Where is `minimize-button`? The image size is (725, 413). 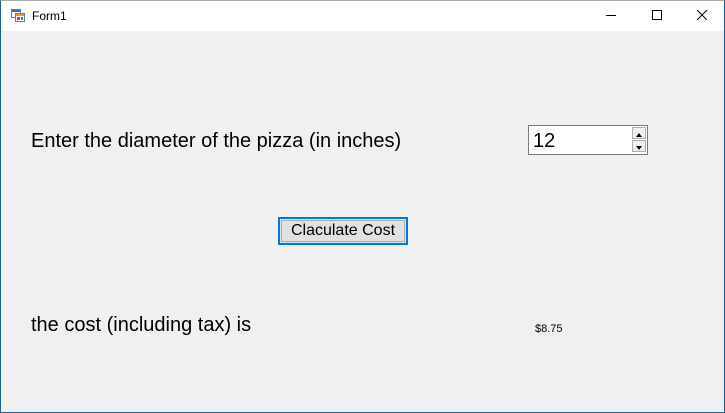 minimize-button is located at coordinates (610, 16).